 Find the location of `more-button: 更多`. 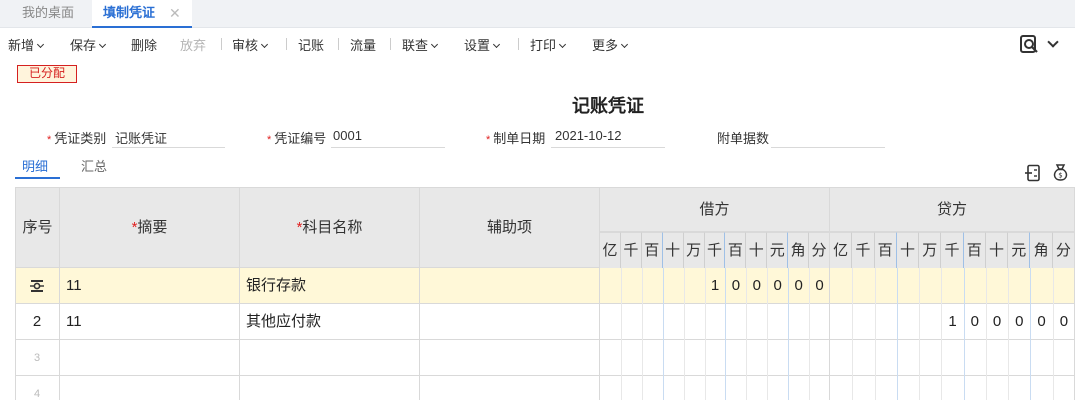

more-button: 更多 is located at coordinates (610, 44).